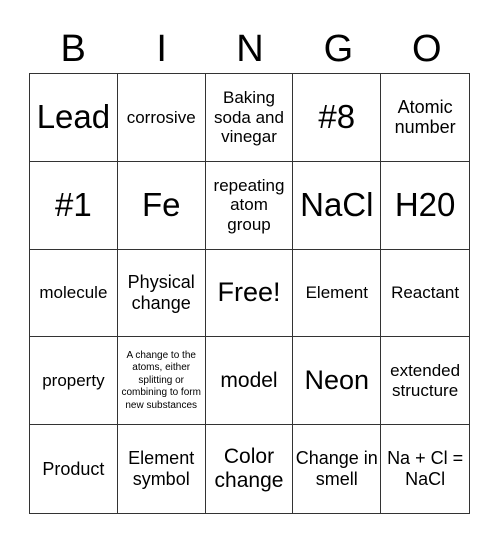  What do you see at coordinates (73, 49) in the screenshot?
I see `header-letter-b: B` at bounding box center [73, 49].